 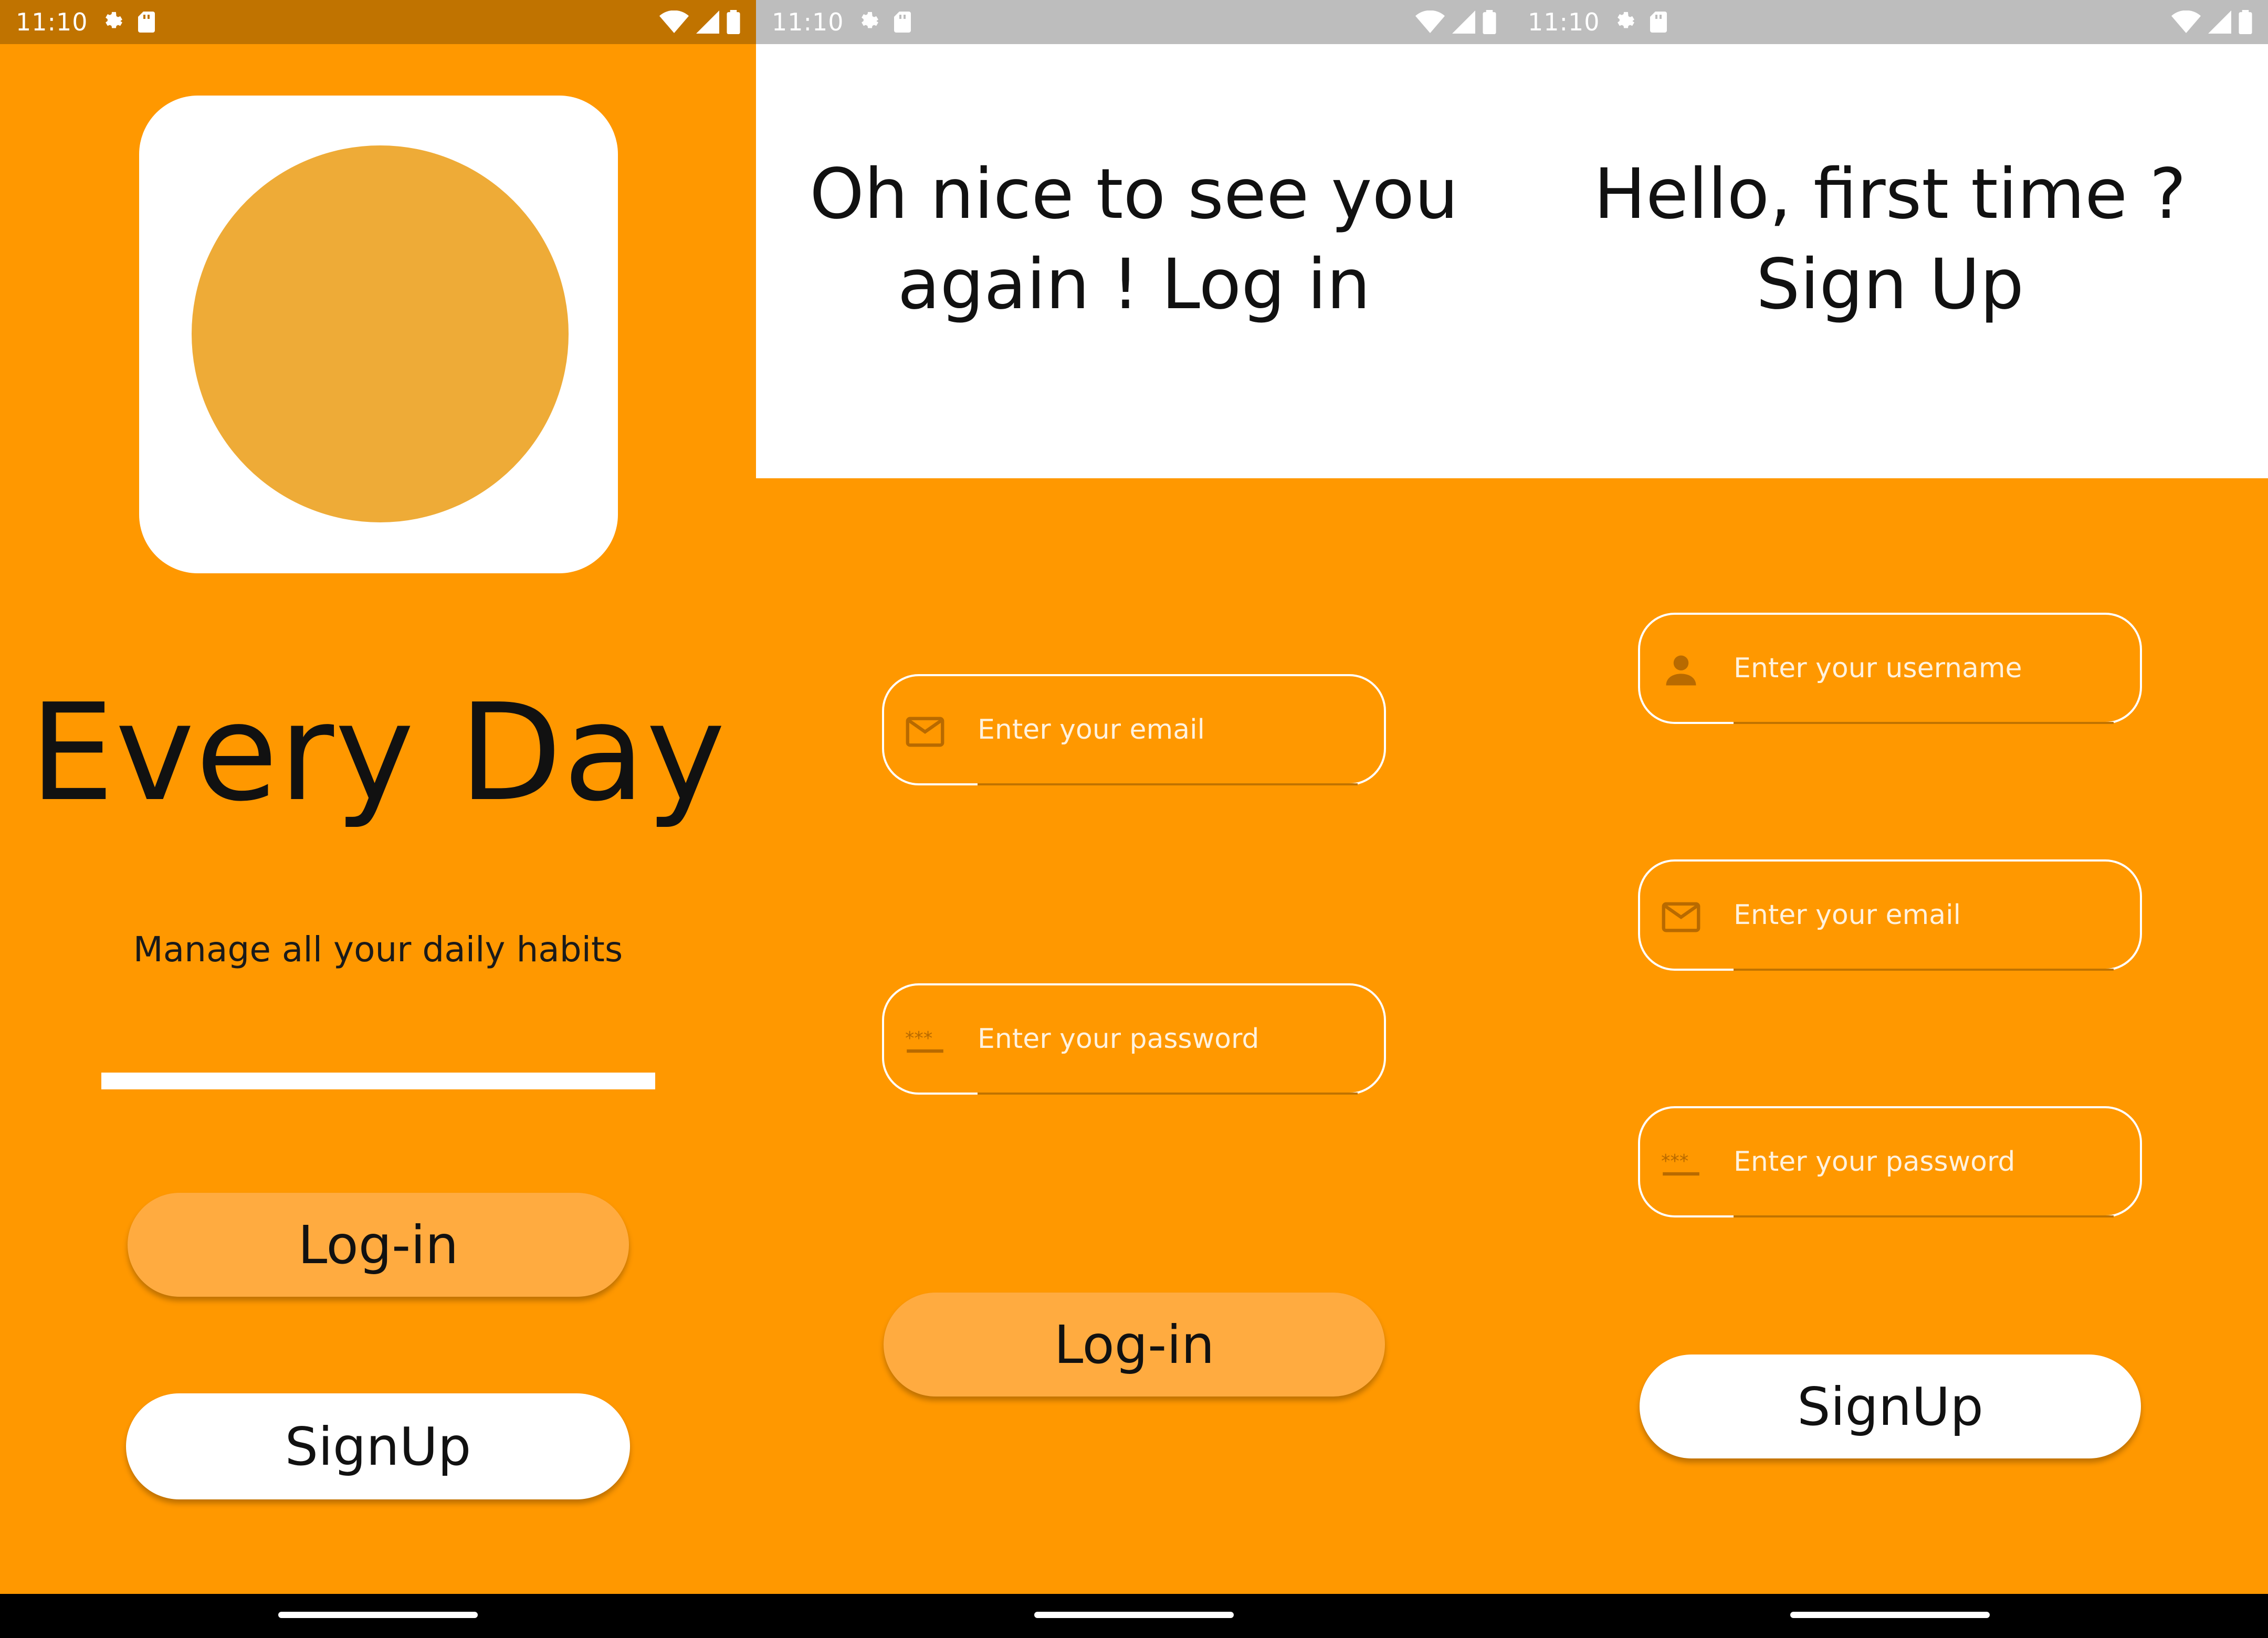 What do you see at coordinates (1681, 670) in the screenshot?
I see `person-icon` at bounding box center [1681, 670].